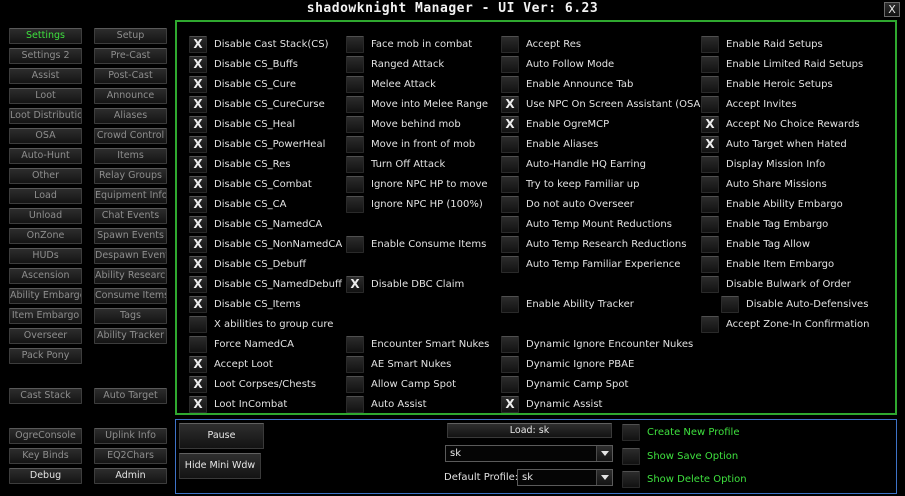 The width and height of the screenshot is (905, 496). What do you see at coordinates (763, 164) in the screenshot?
I see `setting-display-mission-info: Display Mission Info` at bounding box center [763, 164].